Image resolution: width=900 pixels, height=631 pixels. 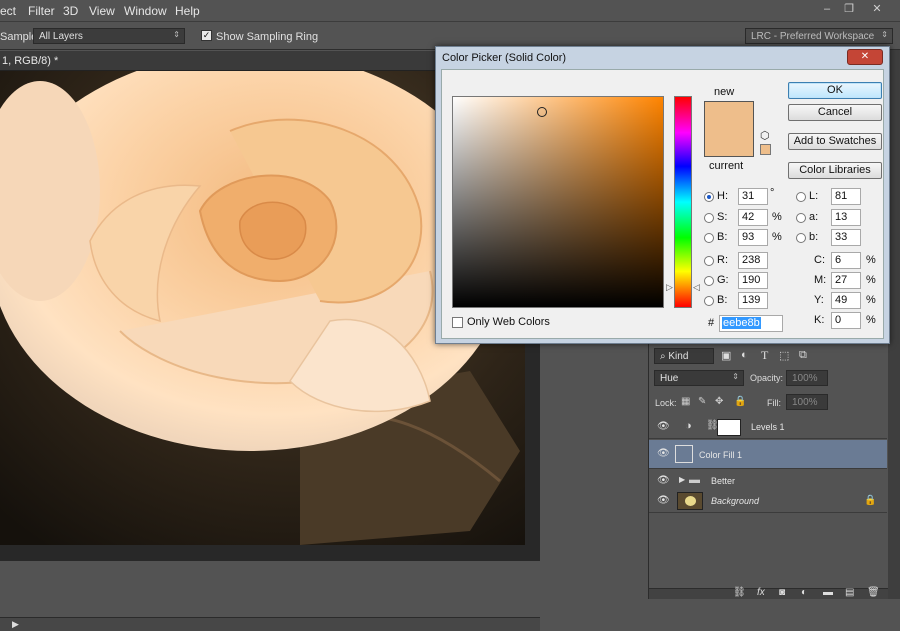 What do you see at coordinates (684, 454) in the screenshot?
I see `fill-layer-thumbnail` at bounding box center [684, 454].